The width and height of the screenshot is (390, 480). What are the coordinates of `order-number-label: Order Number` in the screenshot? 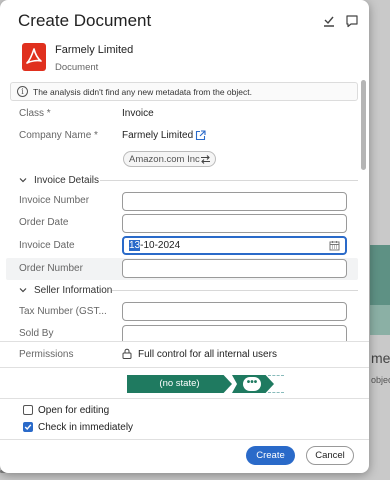 It's located at (51, 268).